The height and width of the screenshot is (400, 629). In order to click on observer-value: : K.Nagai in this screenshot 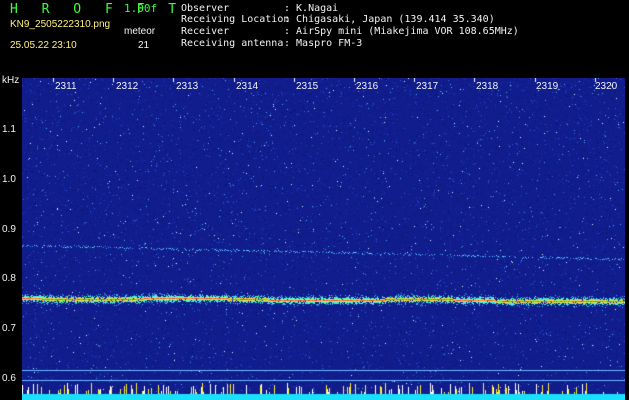, I will do `click(311, 8)`.